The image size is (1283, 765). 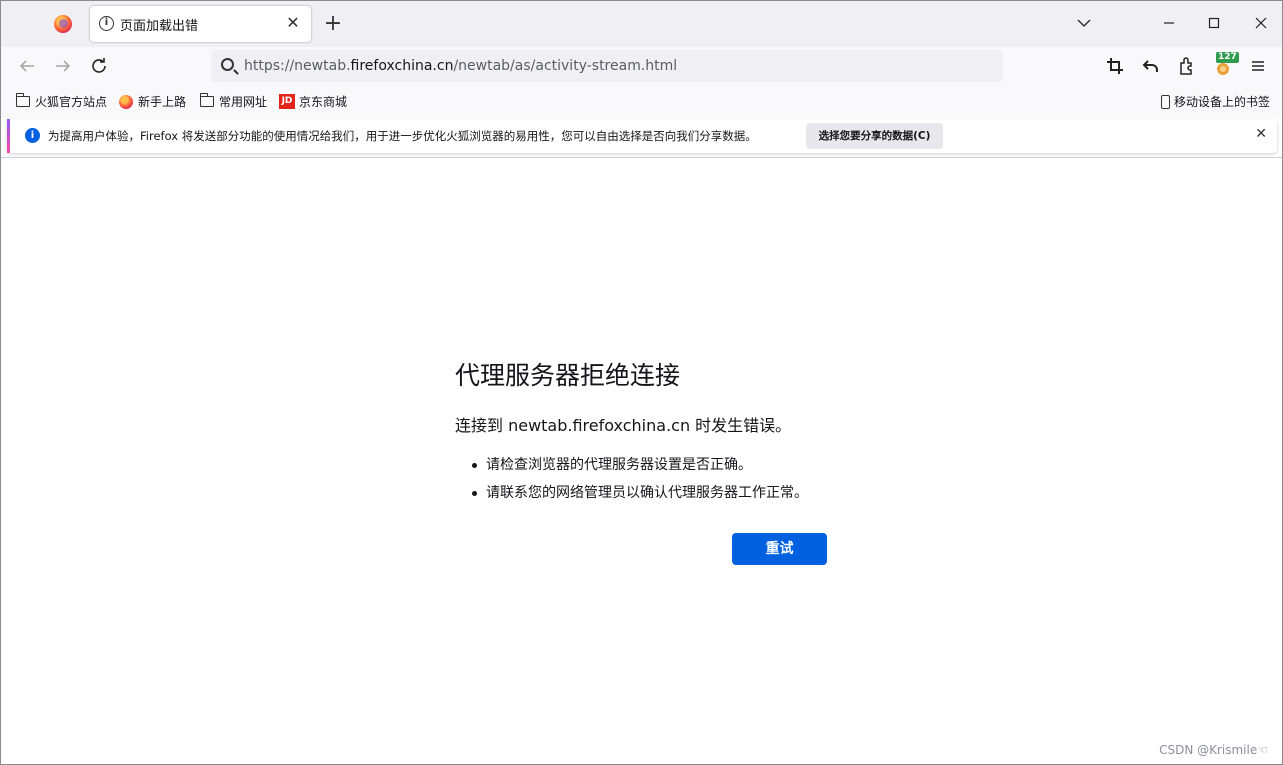 What do you see at coordinates (623, 425) in the screenshot?
I see `error-description: 连接到 newtab.firefoxchina.cn 时发生错误。` at bounding box center [623, 425].